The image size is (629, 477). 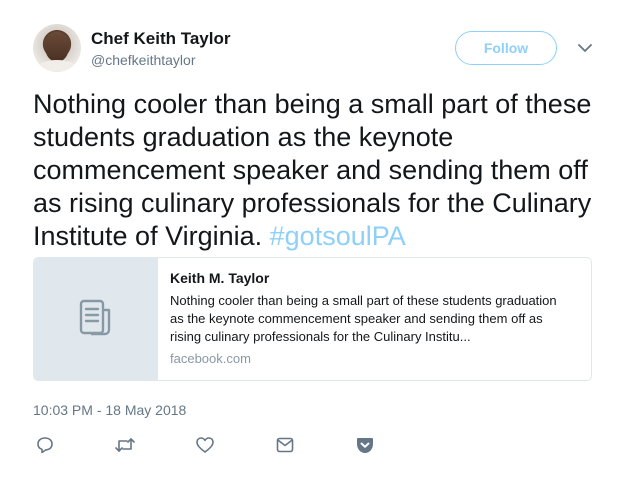 I want to click on author-handle: @chefkeithtaylor, so click(x=143, y=60).